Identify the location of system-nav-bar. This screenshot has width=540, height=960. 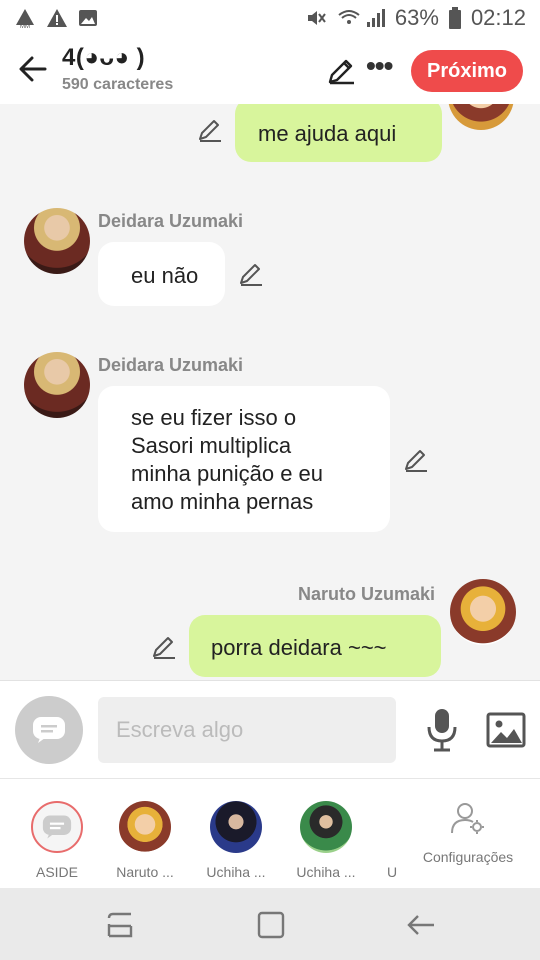
(270, 924).